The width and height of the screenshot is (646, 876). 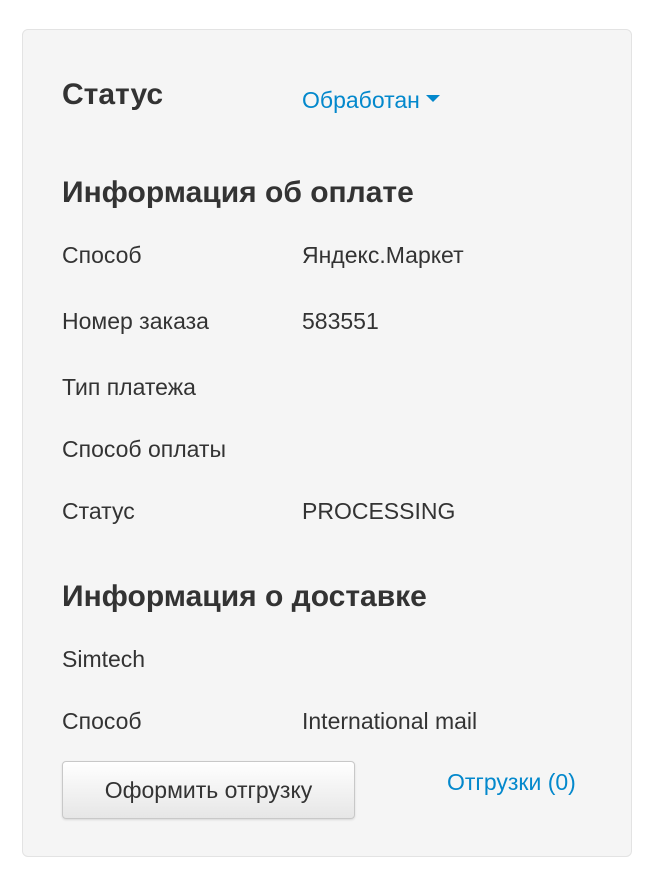 What do you see at coordinates (135, 321) in the screenshot?
I see `order-number-label: Номер заказа` at bounding box center [135, 321].